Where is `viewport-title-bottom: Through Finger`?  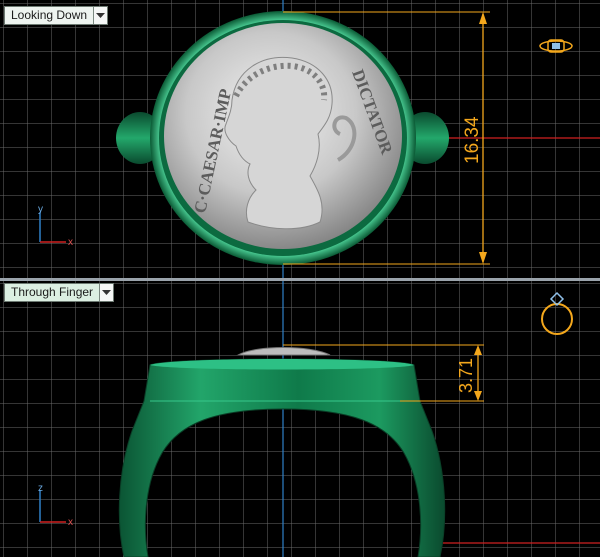 viewport-title-bottom: Through Finger is located at coordinates (52, 292).